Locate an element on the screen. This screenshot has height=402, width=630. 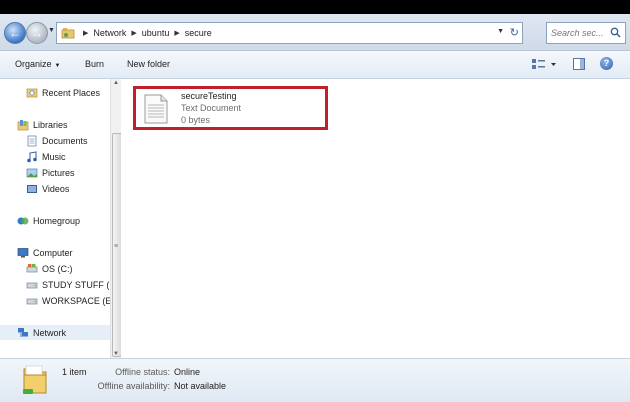
address-band: ← → ▼ ▶ Network ▶ ubuntu ▶ secure ▼ ↻ is located at coordinates (315, 32).